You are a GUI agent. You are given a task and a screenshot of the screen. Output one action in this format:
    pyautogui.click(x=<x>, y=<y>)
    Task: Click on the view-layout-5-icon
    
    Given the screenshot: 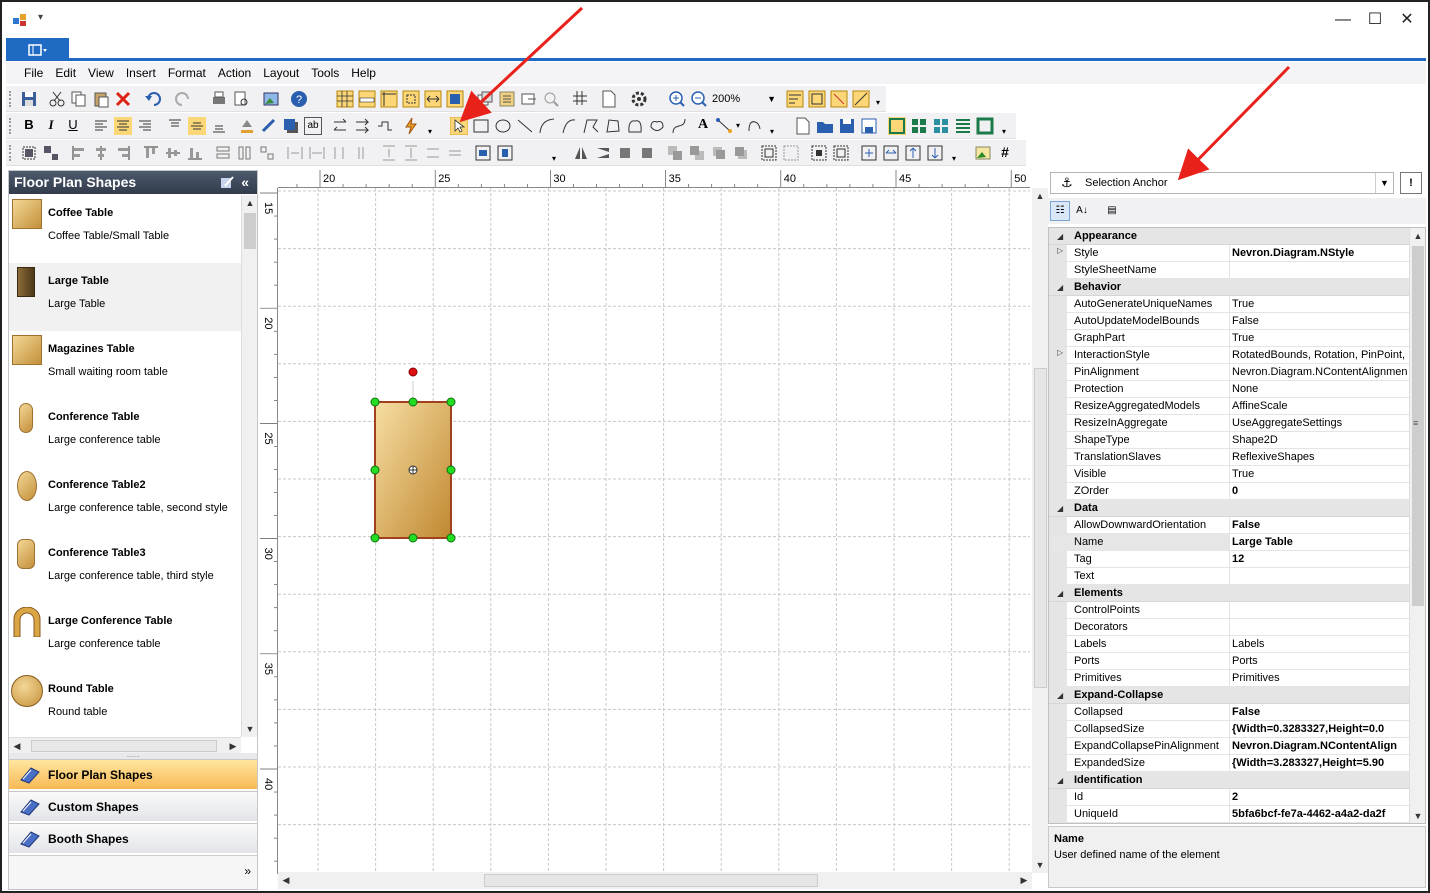 What is the action you would take?
    pyautogui.click(x=985, y=126)
    